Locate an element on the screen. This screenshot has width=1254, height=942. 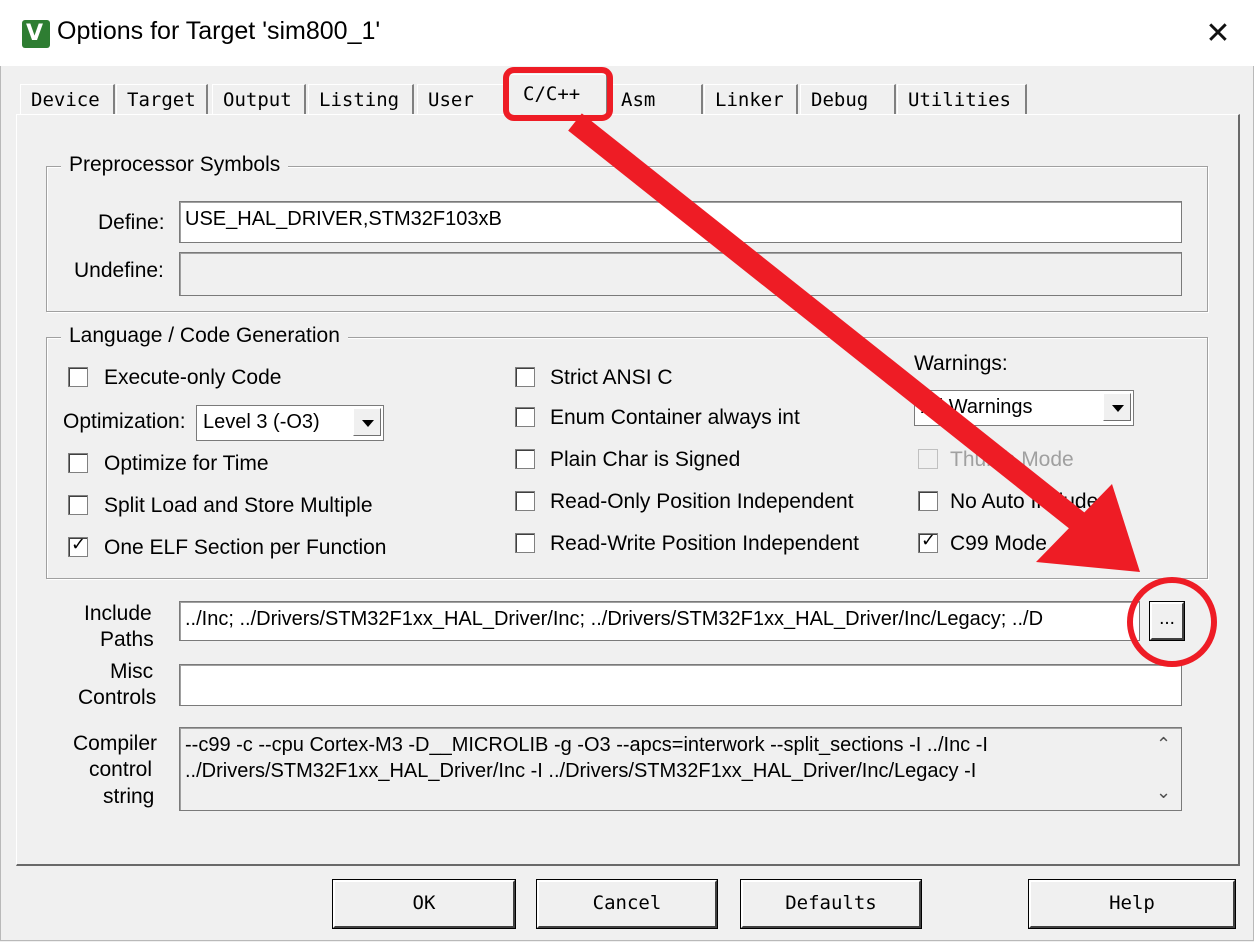
tab-debug: Debug is located at coordinates (848, 99).